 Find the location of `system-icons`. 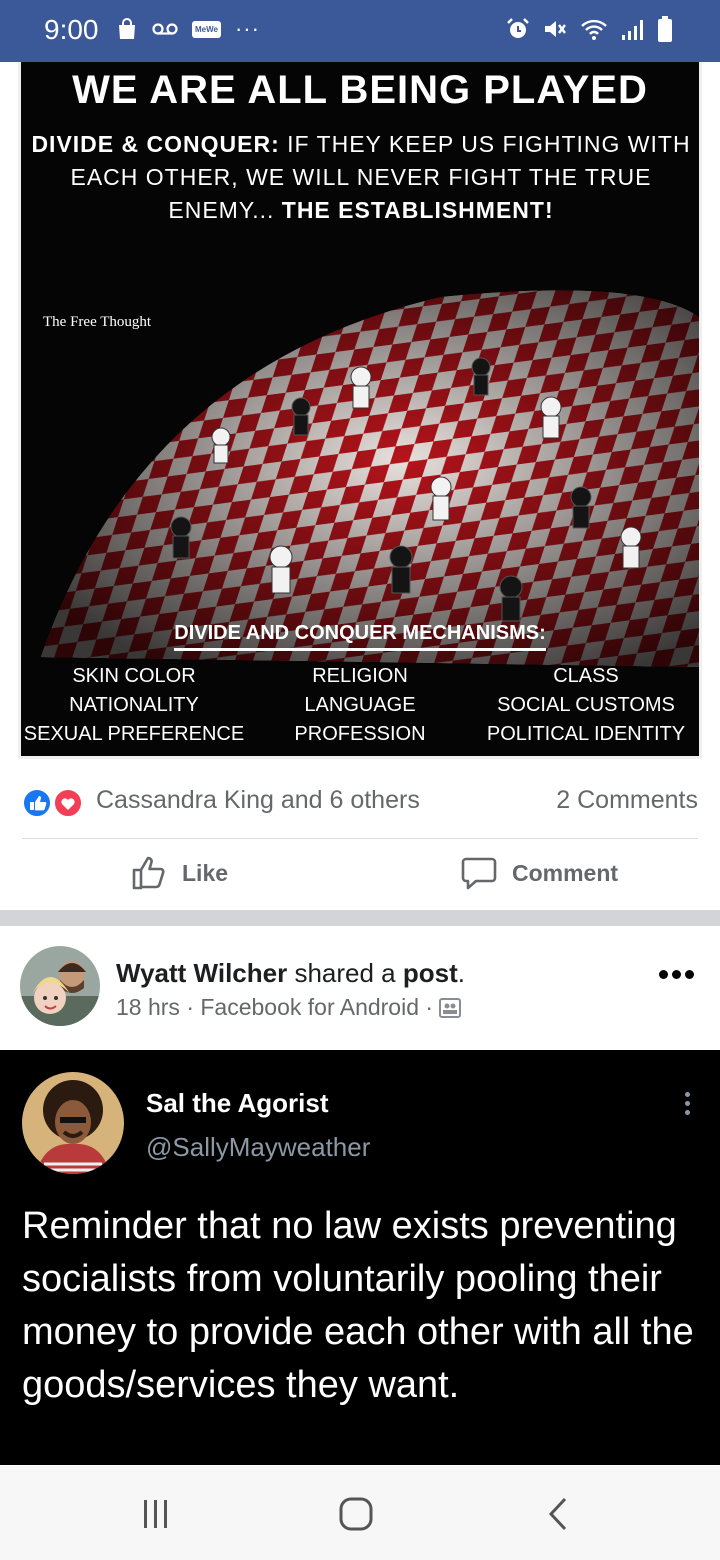

system-icons is located at coordinates (589, 29).